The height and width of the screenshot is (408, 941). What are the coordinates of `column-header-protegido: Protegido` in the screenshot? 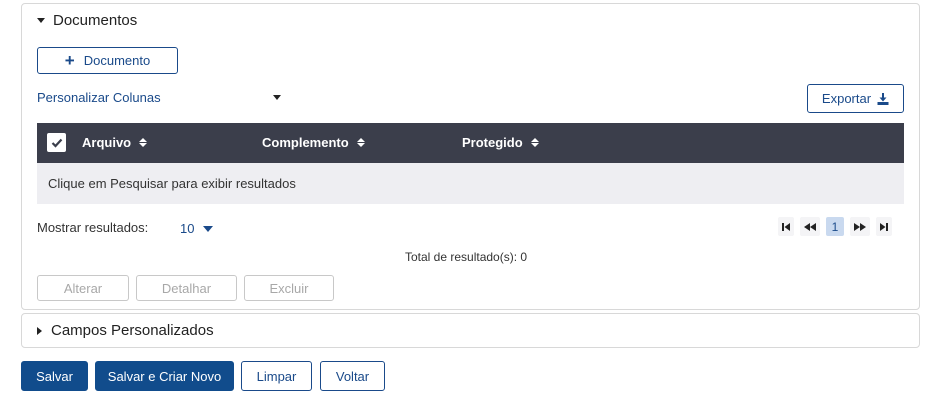 It's located at (500, 142).